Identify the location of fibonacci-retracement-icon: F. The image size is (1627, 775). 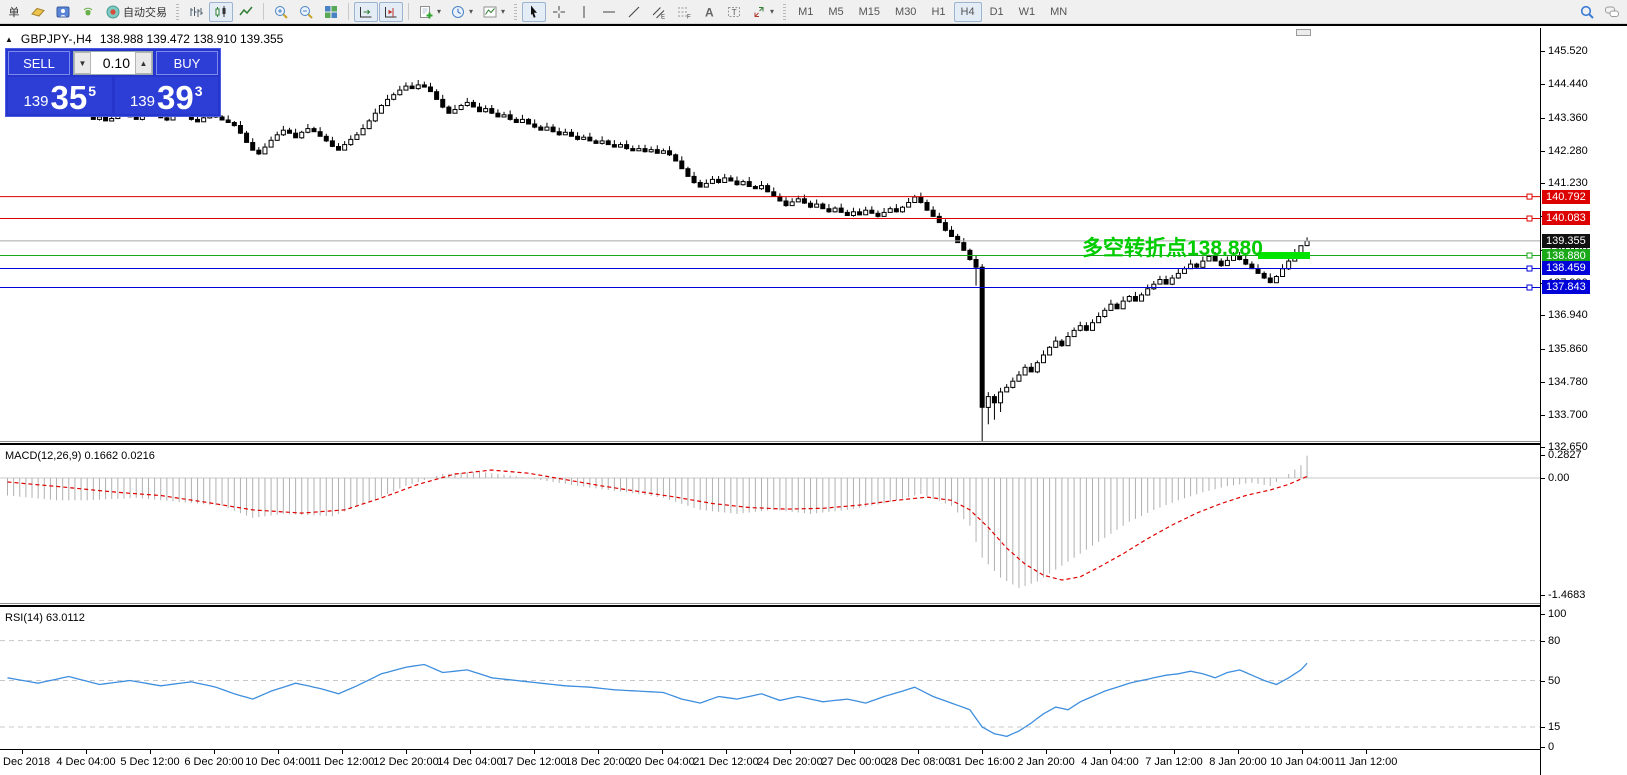
(684, 12).